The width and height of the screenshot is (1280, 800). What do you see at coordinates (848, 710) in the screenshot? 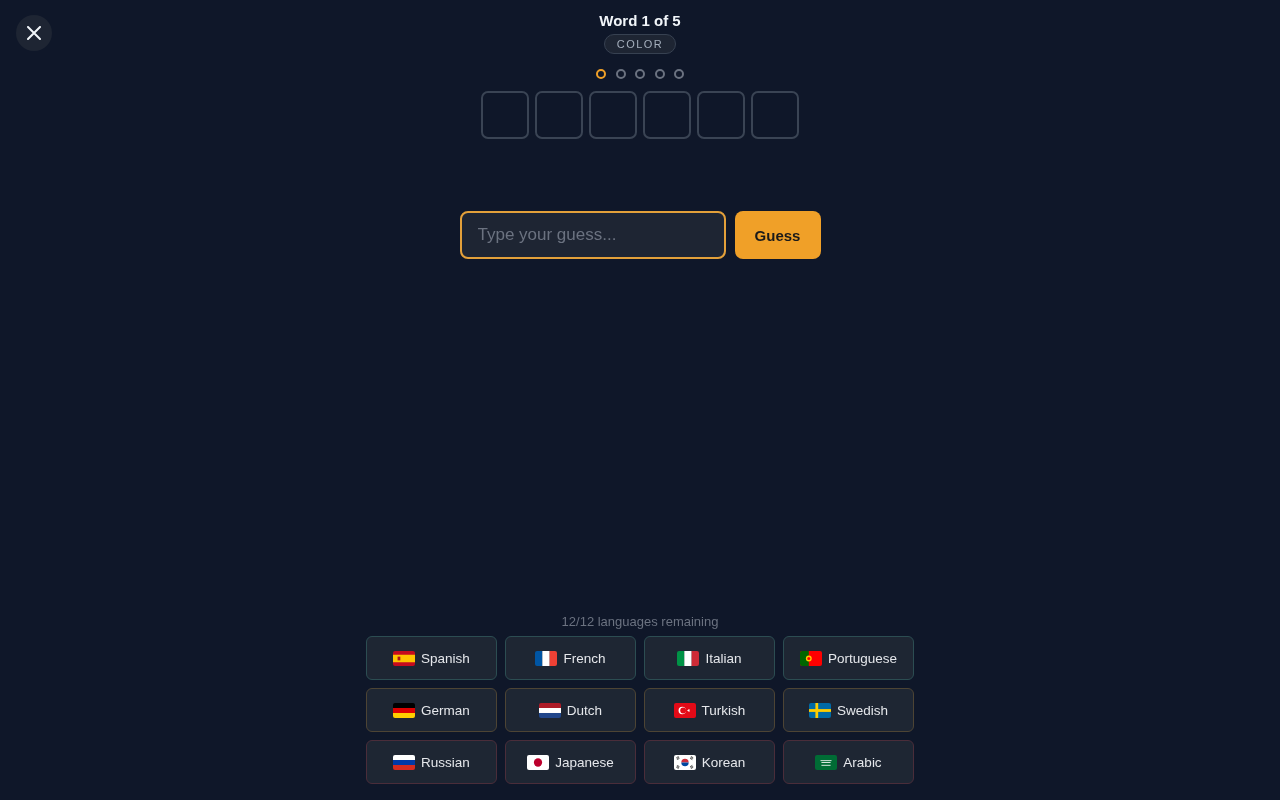
I see `language-button: Swedish` at bounding box center [848, 710].